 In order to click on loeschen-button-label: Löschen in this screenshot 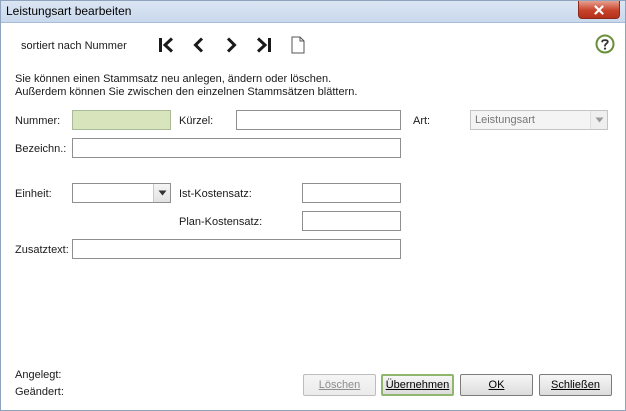, I will do `click(339, 385)`.